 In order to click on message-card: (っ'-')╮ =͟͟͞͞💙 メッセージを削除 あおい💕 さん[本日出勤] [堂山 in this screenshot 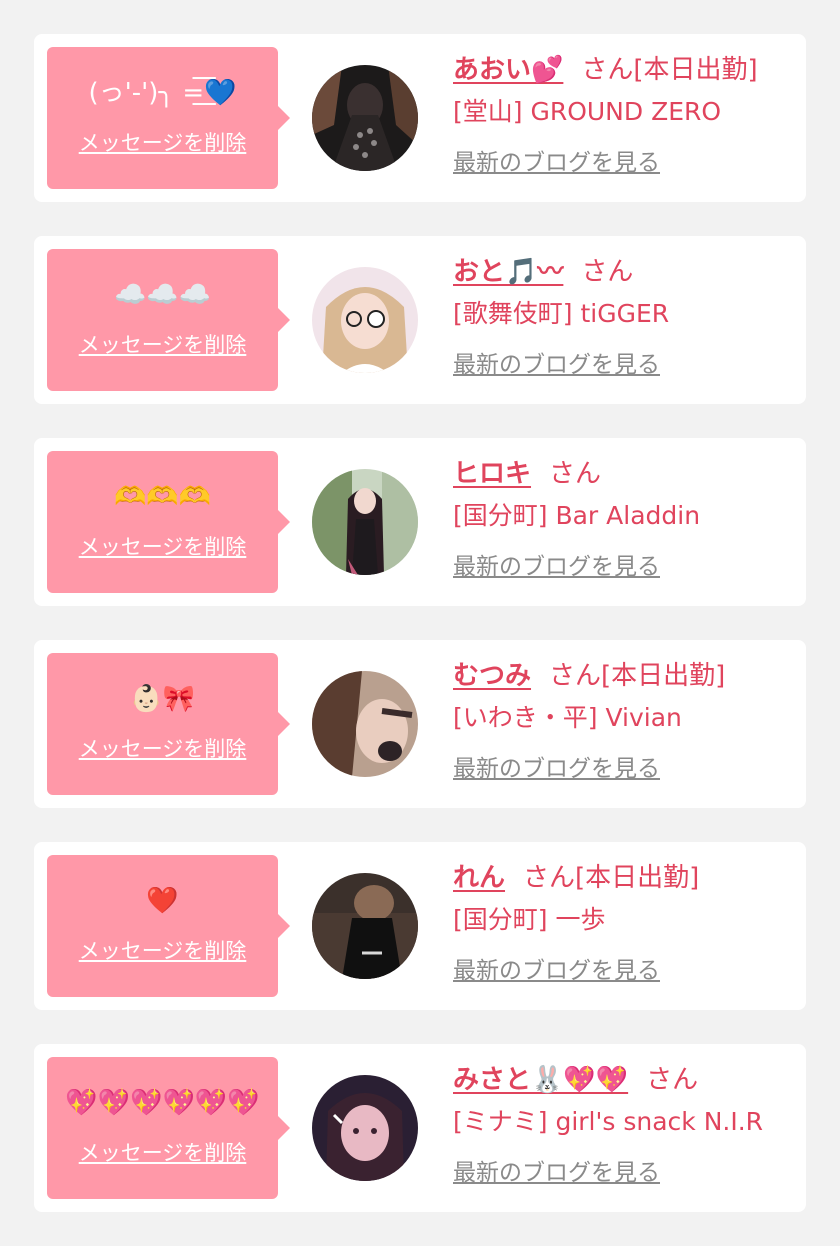, I will do `click(420, 118)`.